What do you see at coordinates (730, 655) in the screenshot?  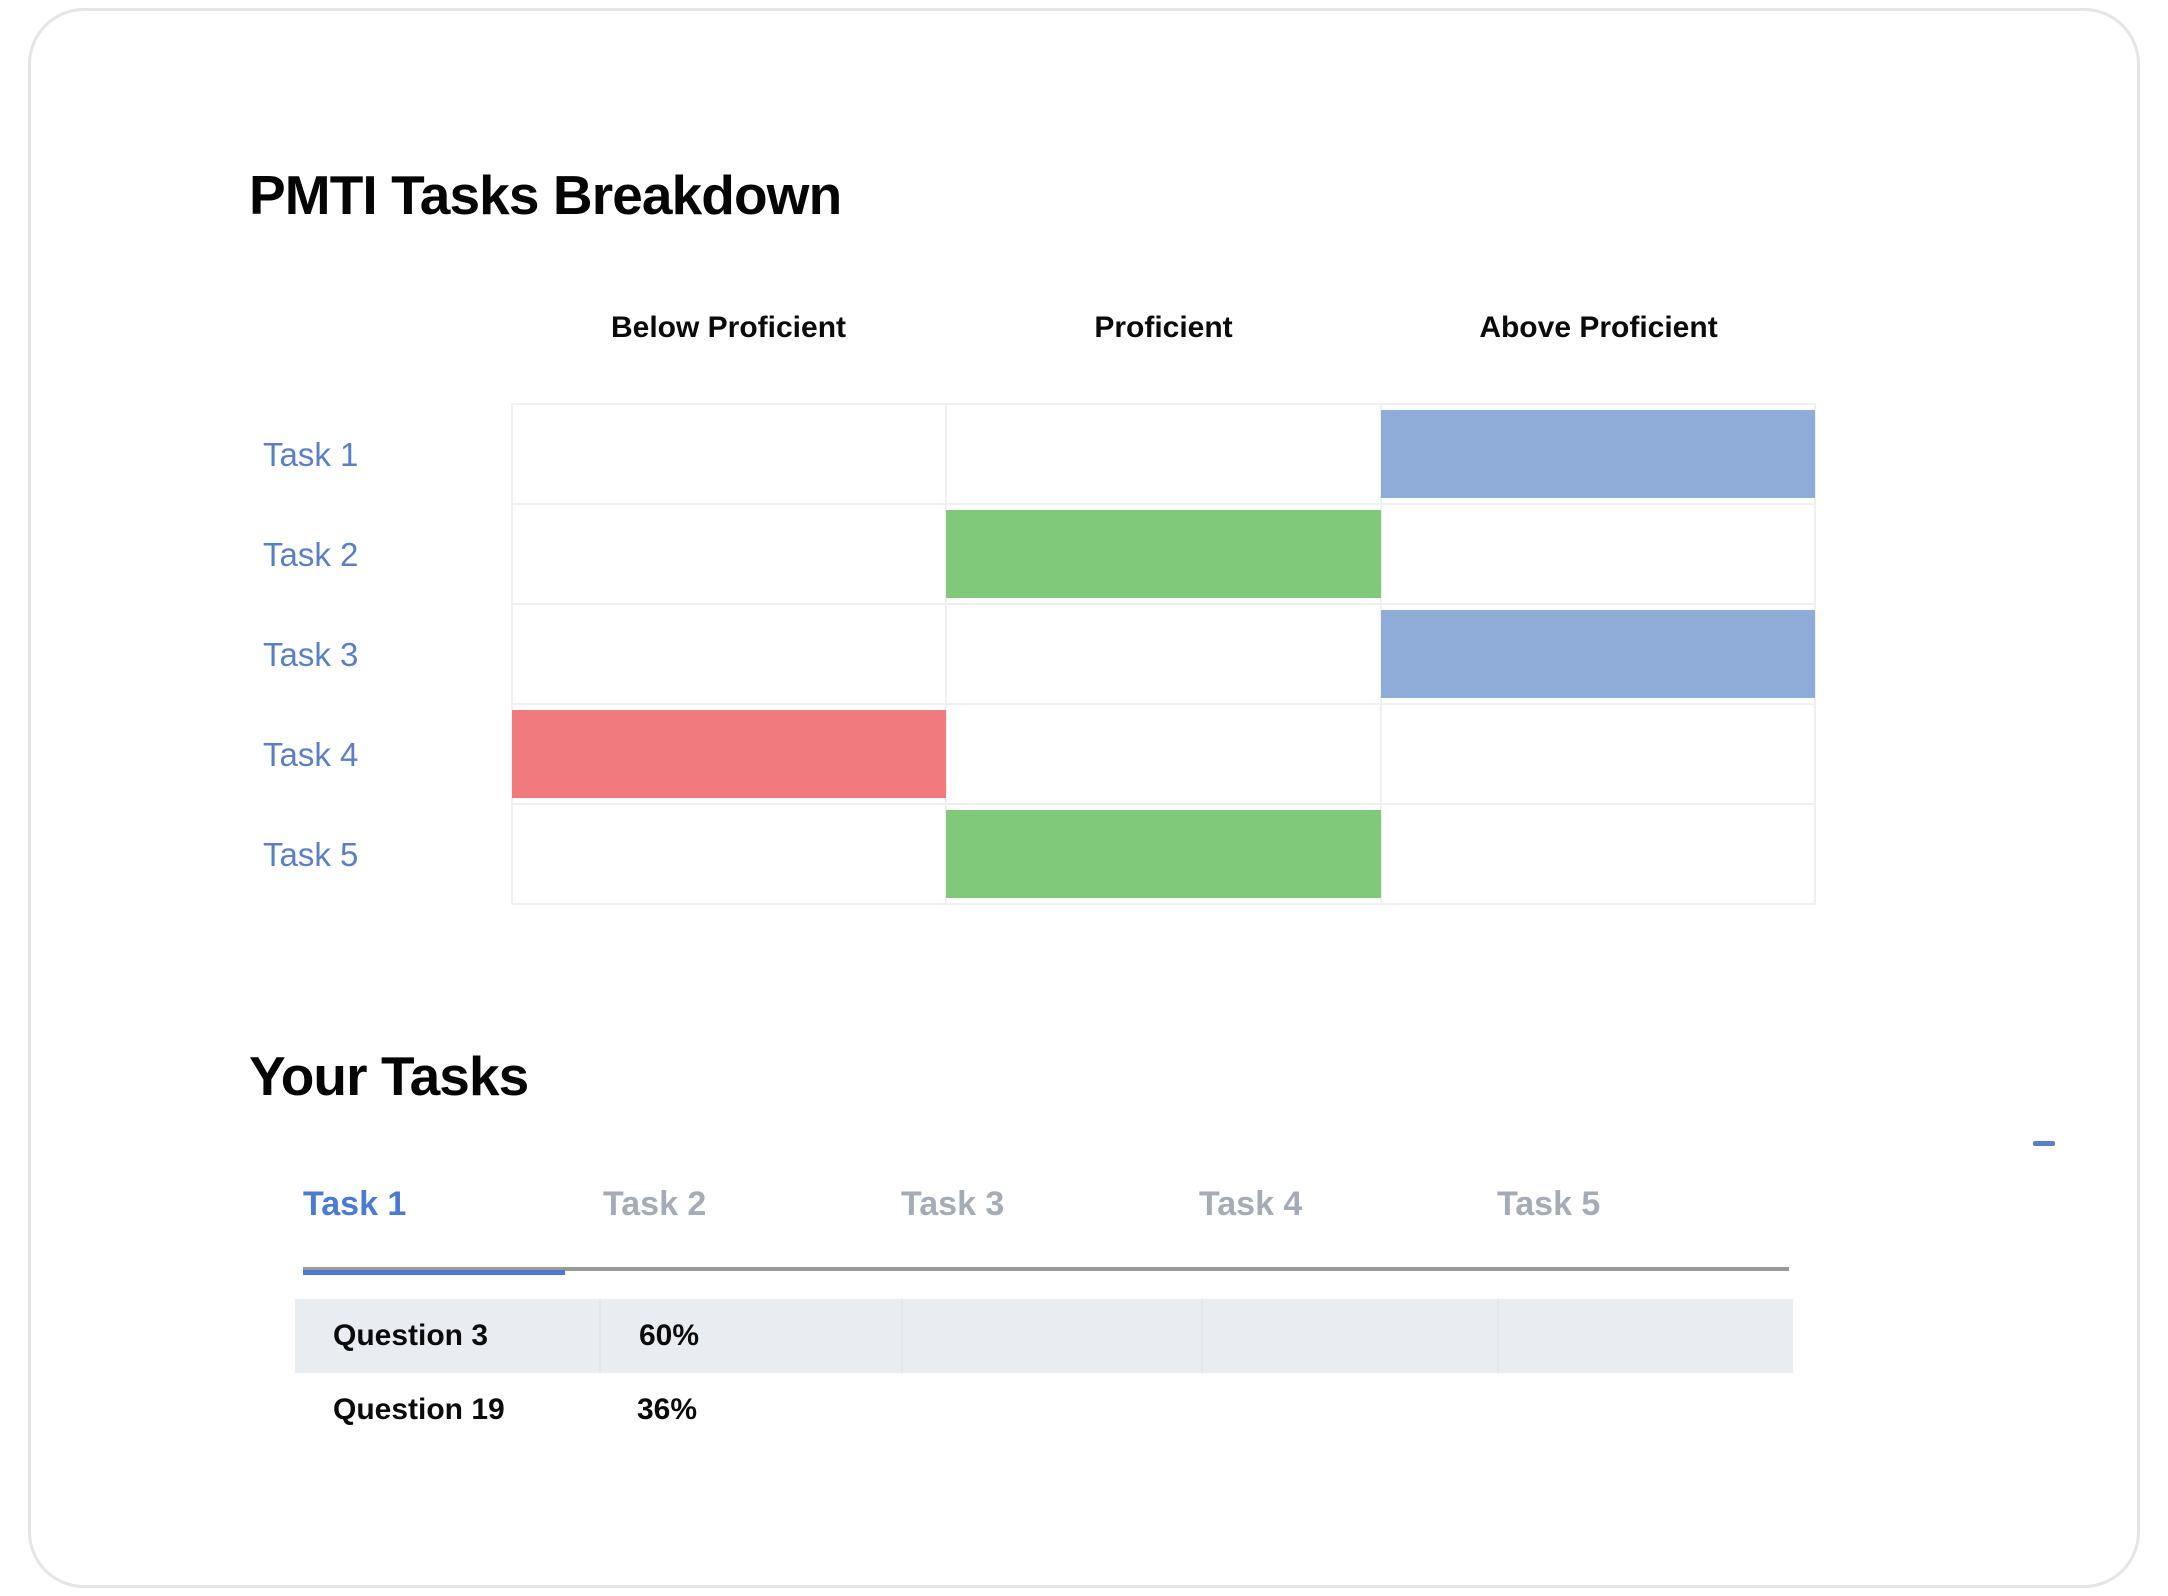 I see `matrix-cell-task3-below` at bounding box center [730, 655].